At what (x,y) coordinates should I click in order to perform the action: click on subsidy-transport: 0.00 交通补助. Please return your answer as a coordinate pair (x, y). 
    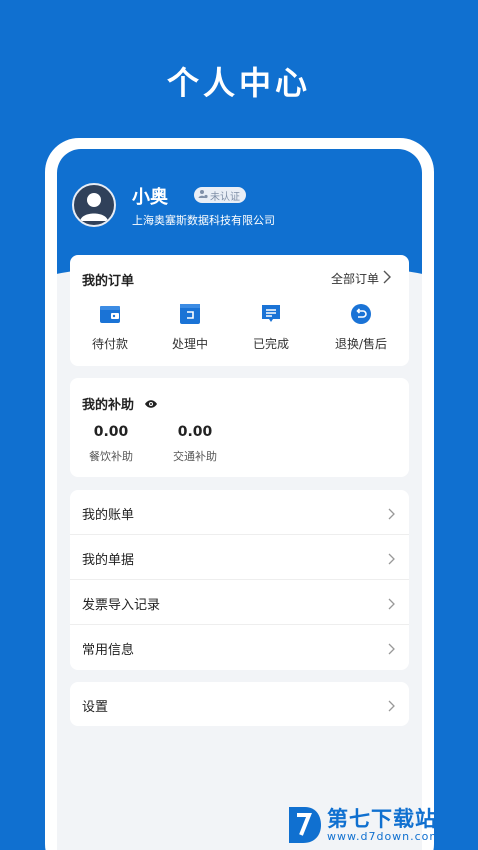
    Looking at the image, I should click on (195, 444).